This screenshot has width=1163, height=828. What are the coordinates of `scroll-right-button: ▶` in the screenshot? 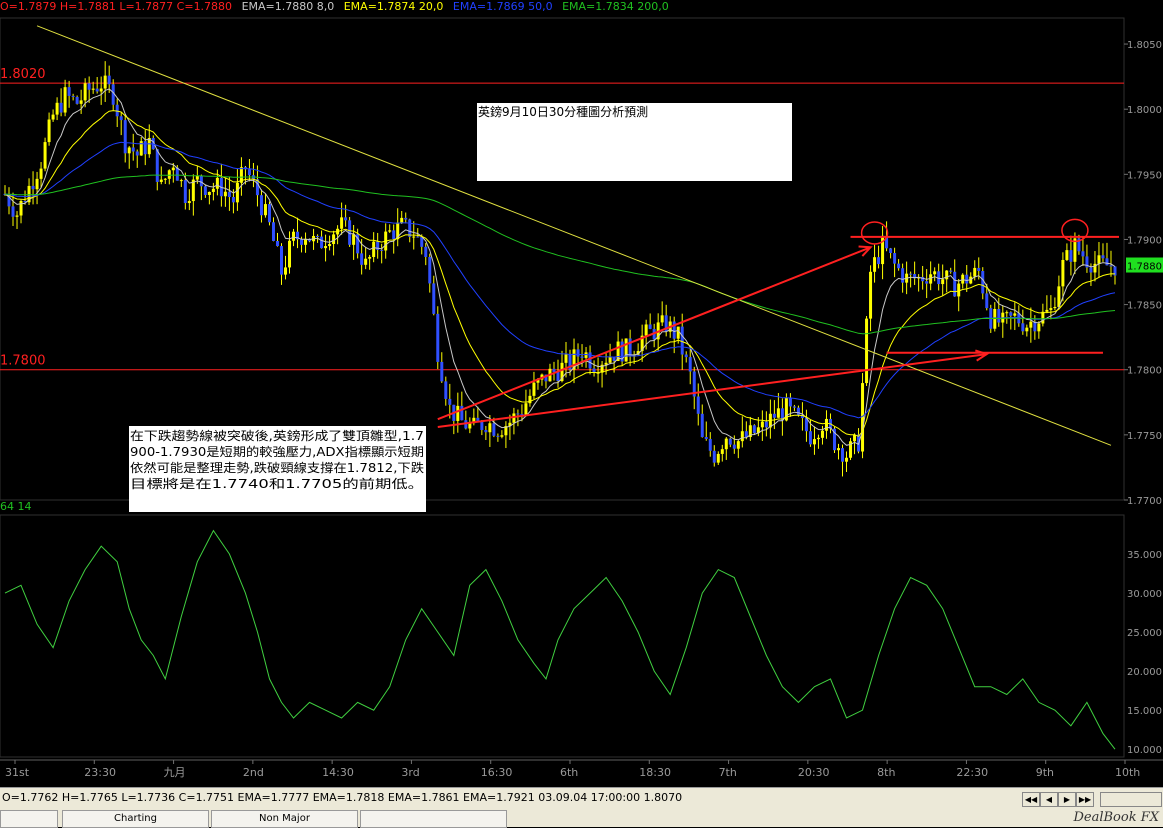 It's located at (1067, 799).